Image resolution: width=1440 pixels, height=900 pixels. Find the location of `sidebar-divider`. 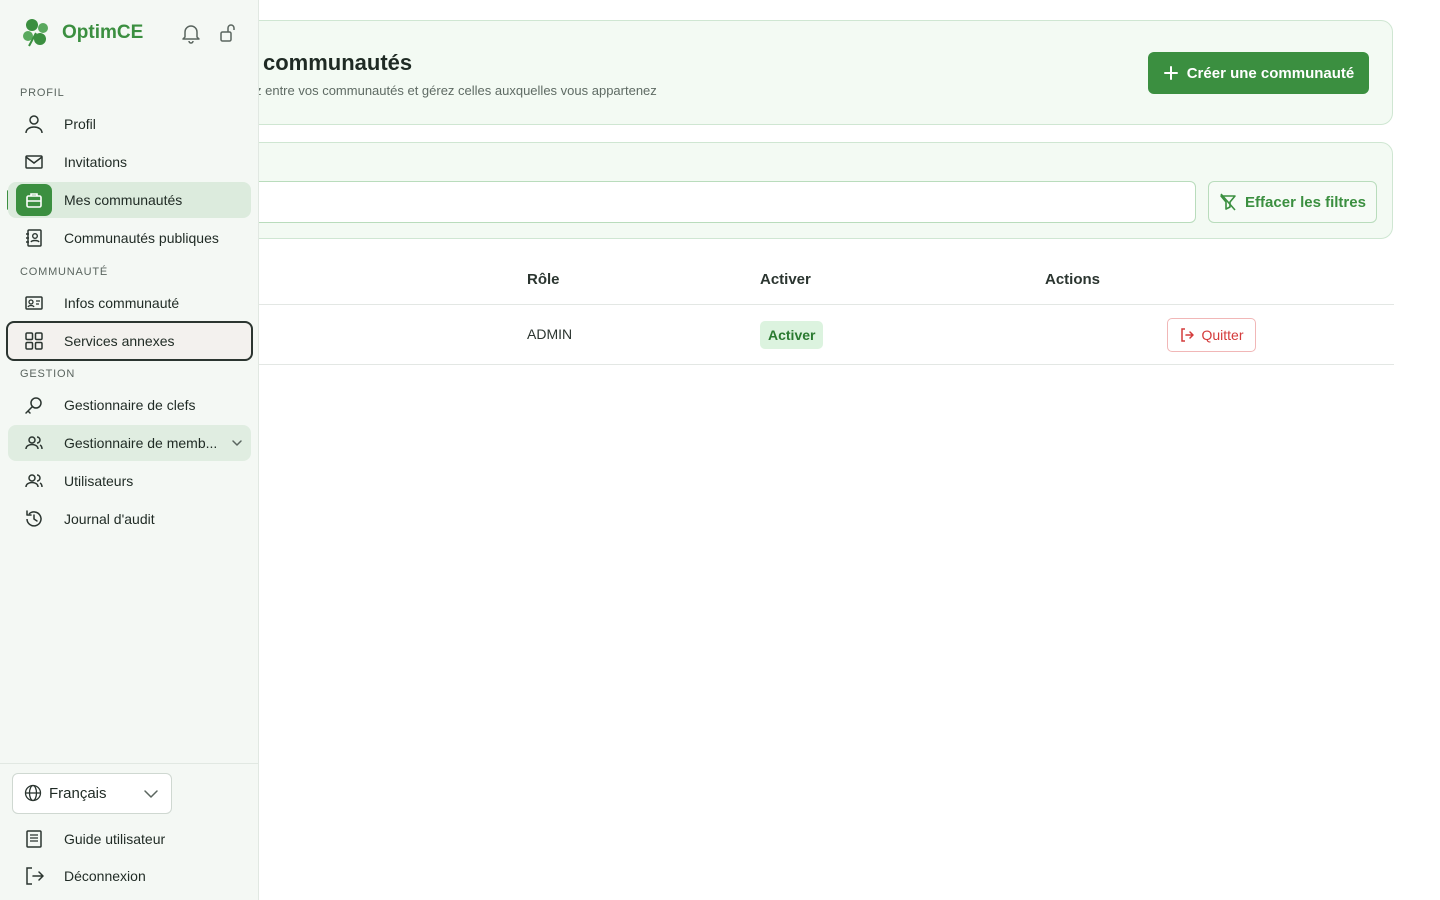

sidebar-divider is located at coordinates (129, 763).